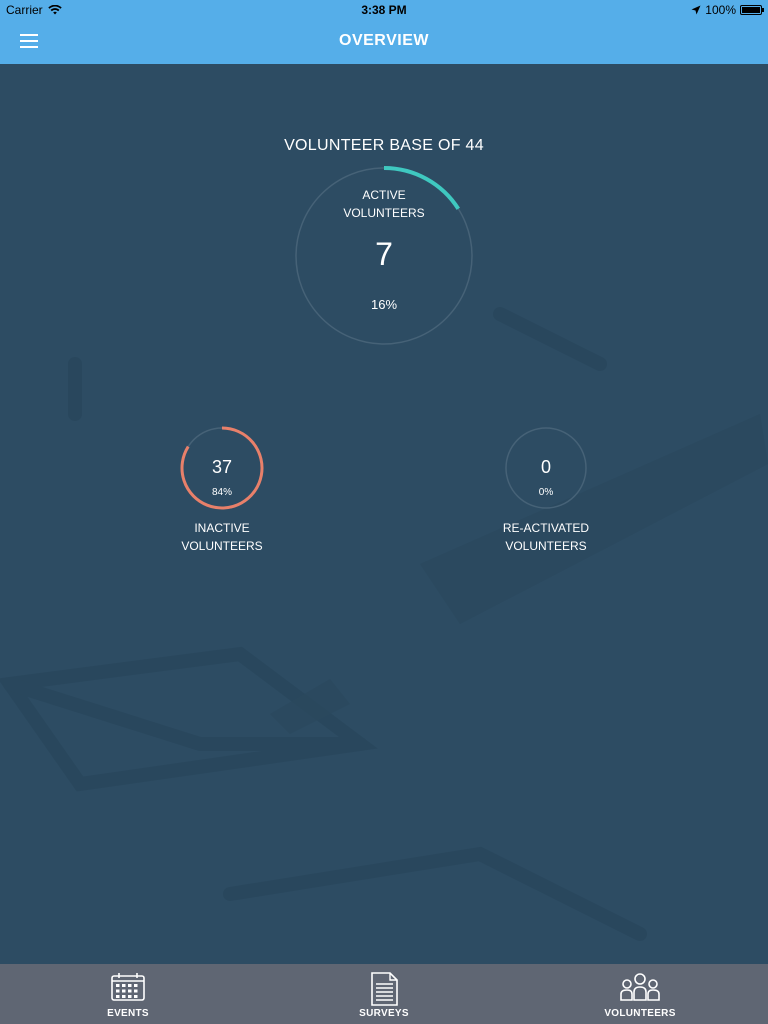  I want to click on status-right: 100%, so click(727, 10).